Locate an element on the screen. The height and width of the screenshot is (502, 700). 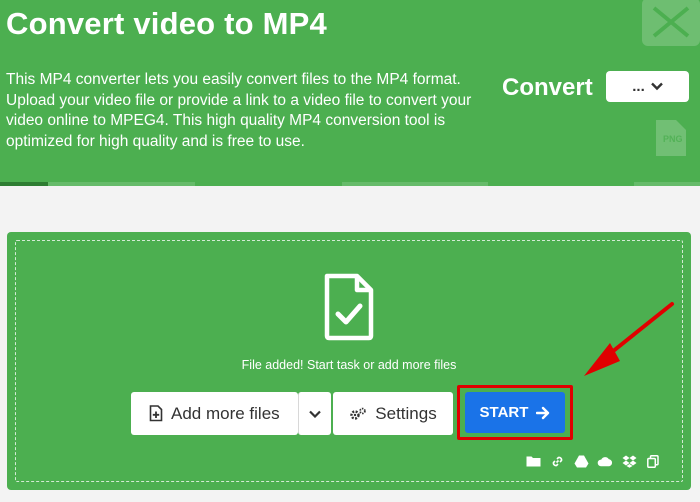
annotation-arrow is located at coordinates (629, 339).